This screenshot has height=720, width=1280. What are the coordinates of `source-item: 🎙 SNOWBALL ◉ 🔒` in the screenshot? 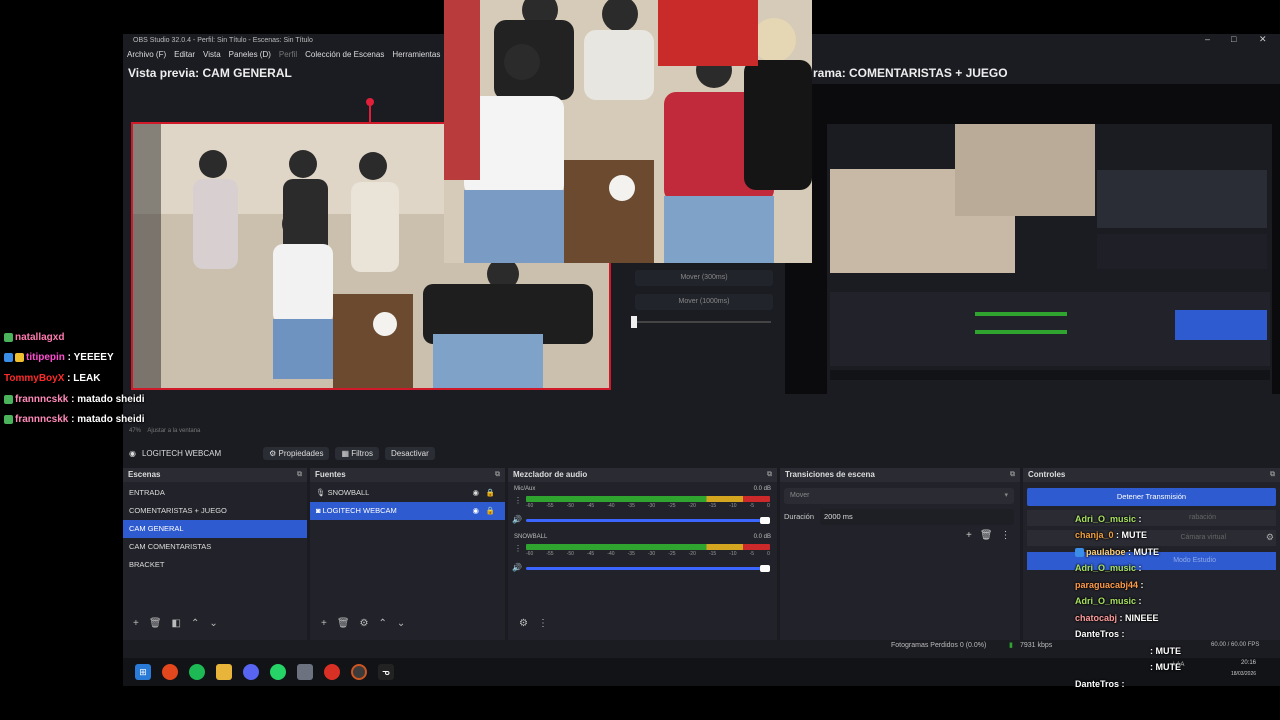 It's located at (407, 493).